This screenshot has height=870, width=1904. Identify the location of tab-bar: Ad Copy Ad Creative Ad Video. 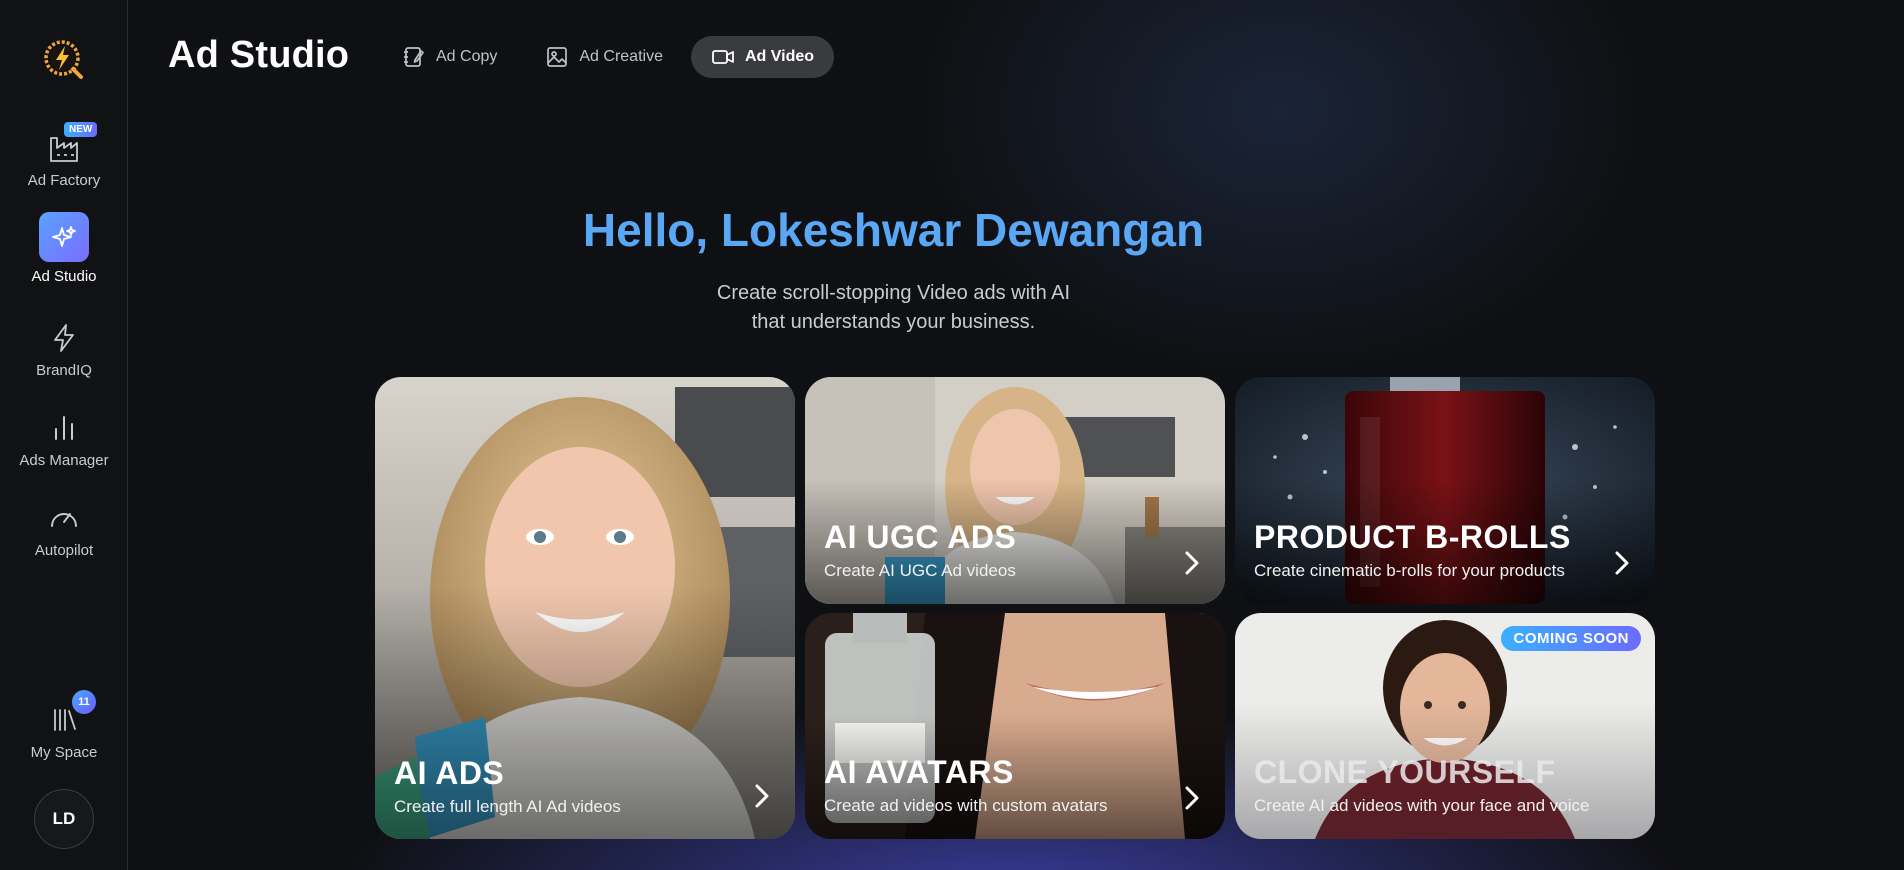
(608, 57).